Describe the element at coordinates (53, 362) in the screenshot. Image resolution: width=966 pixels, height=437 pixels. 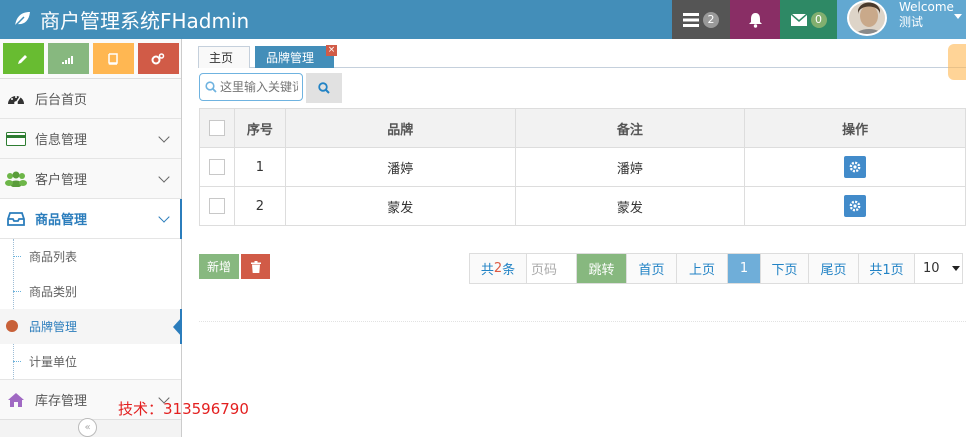
I see `submenu-item-label: 计量单位` at that location.